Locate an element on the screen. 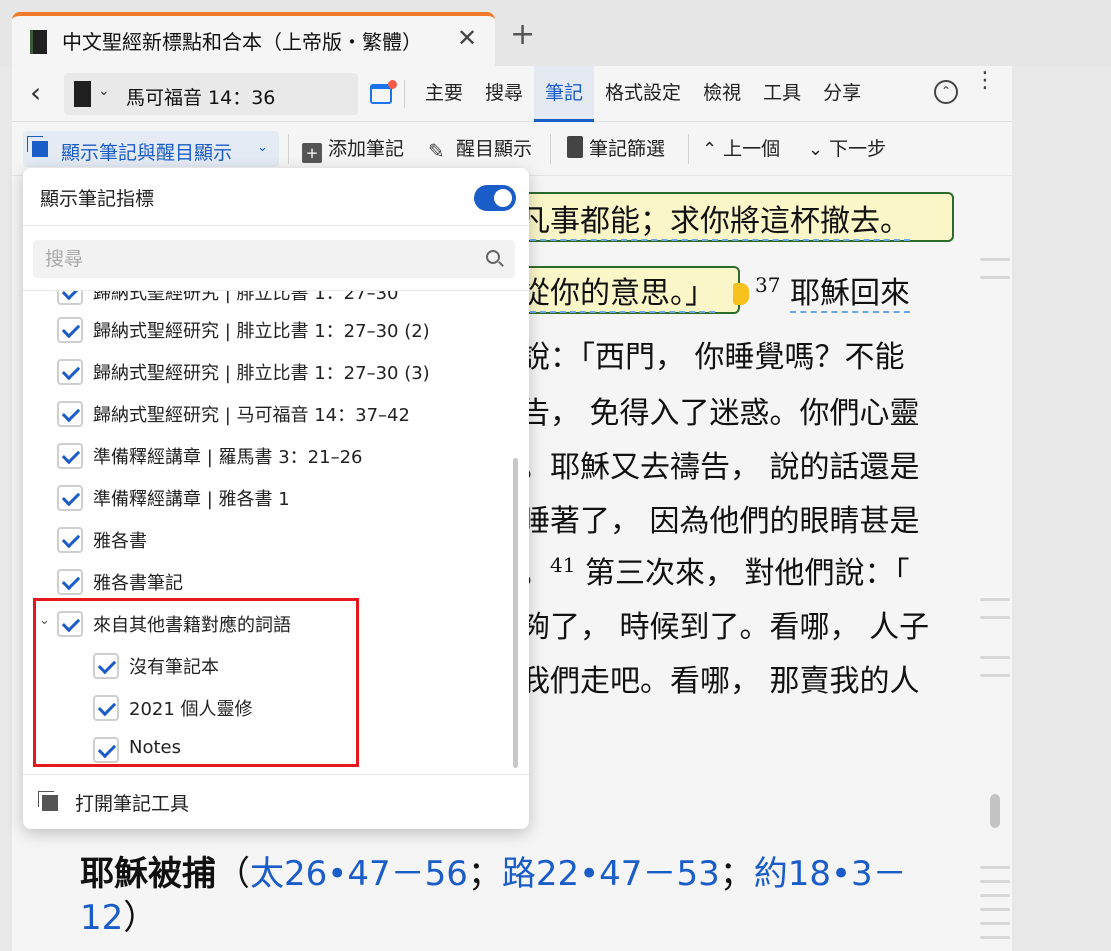 This screenshot has height=951, width=1111. close-icon: ✕ is located at coordinates (467, 38).